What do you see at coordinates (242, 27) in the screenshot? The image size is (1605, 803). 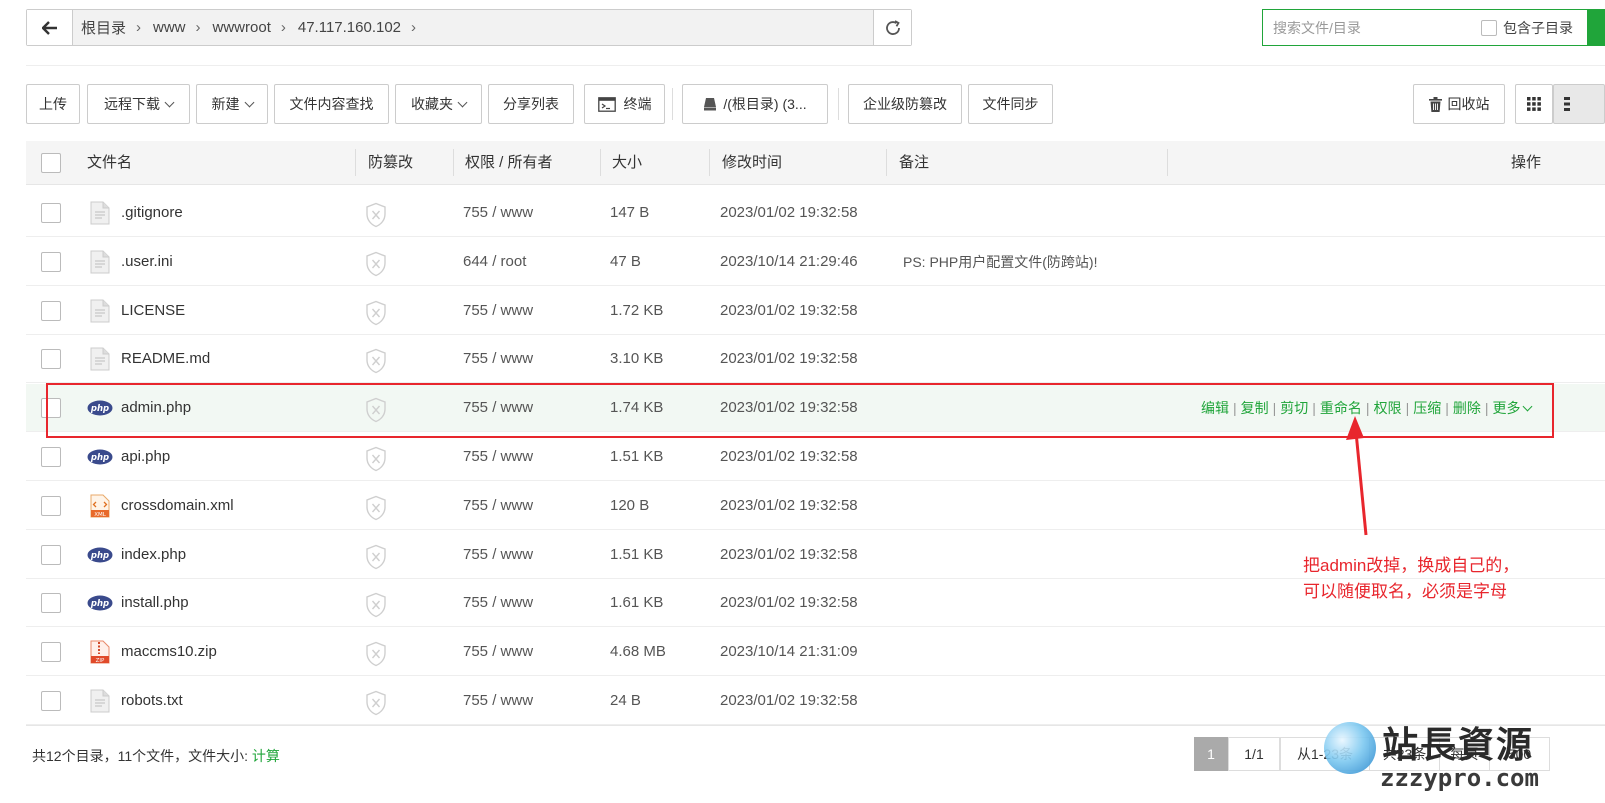 I see `breadcrumb-item: wwwroot` at bounding box center [242, 27].